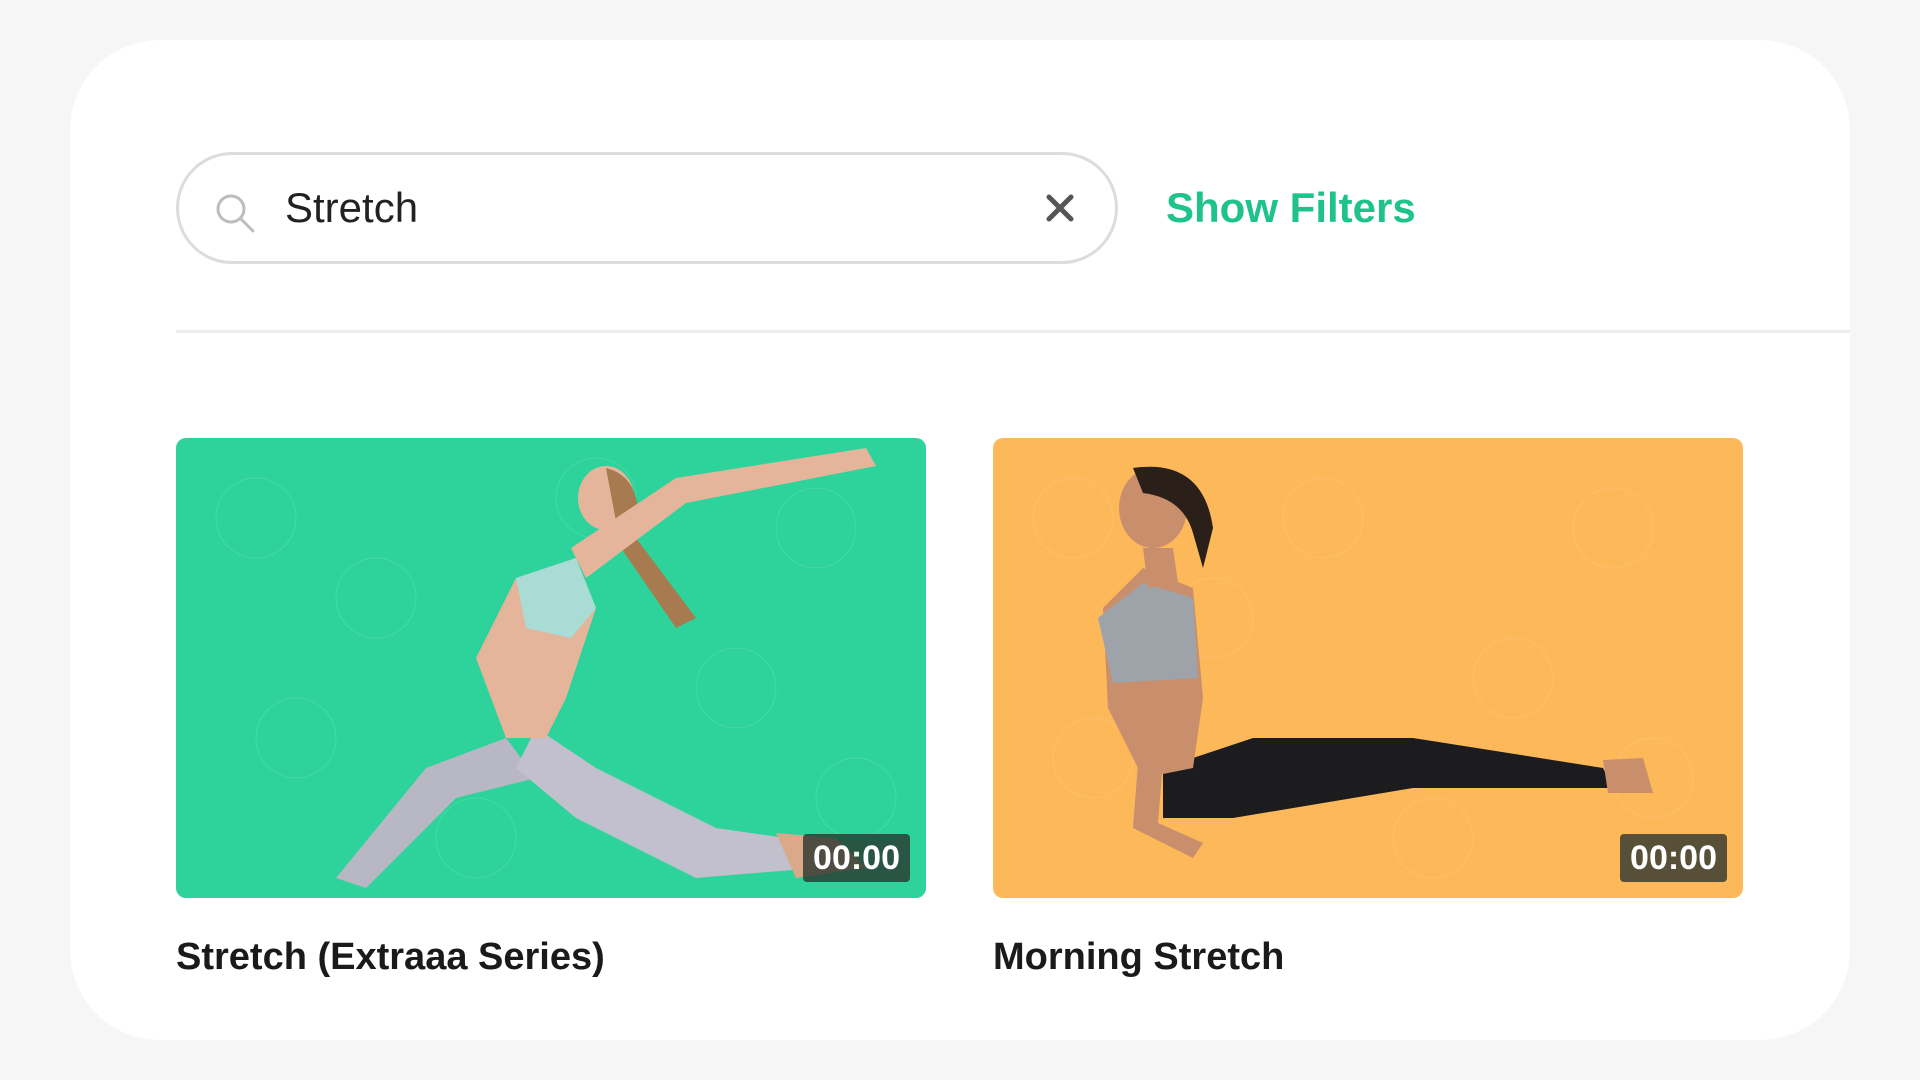  Describe the element at coordinates (1013, 331) in the screenshot. I see `divider` at that location.